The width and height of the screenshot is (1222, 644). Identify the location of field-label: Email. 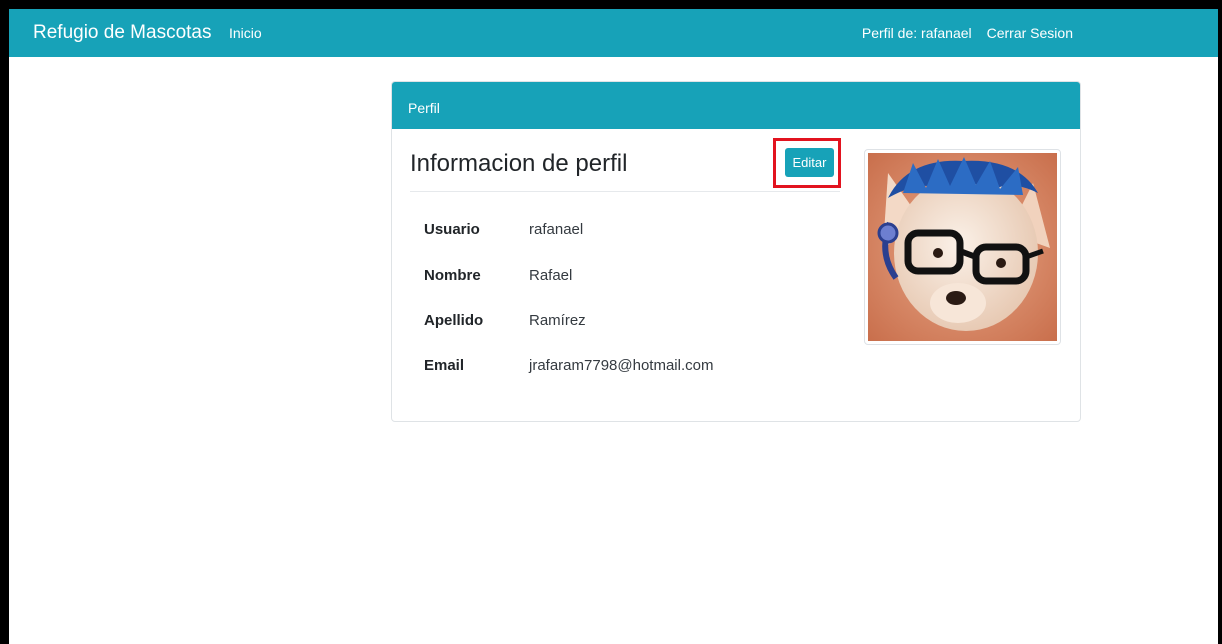
(444, 365).